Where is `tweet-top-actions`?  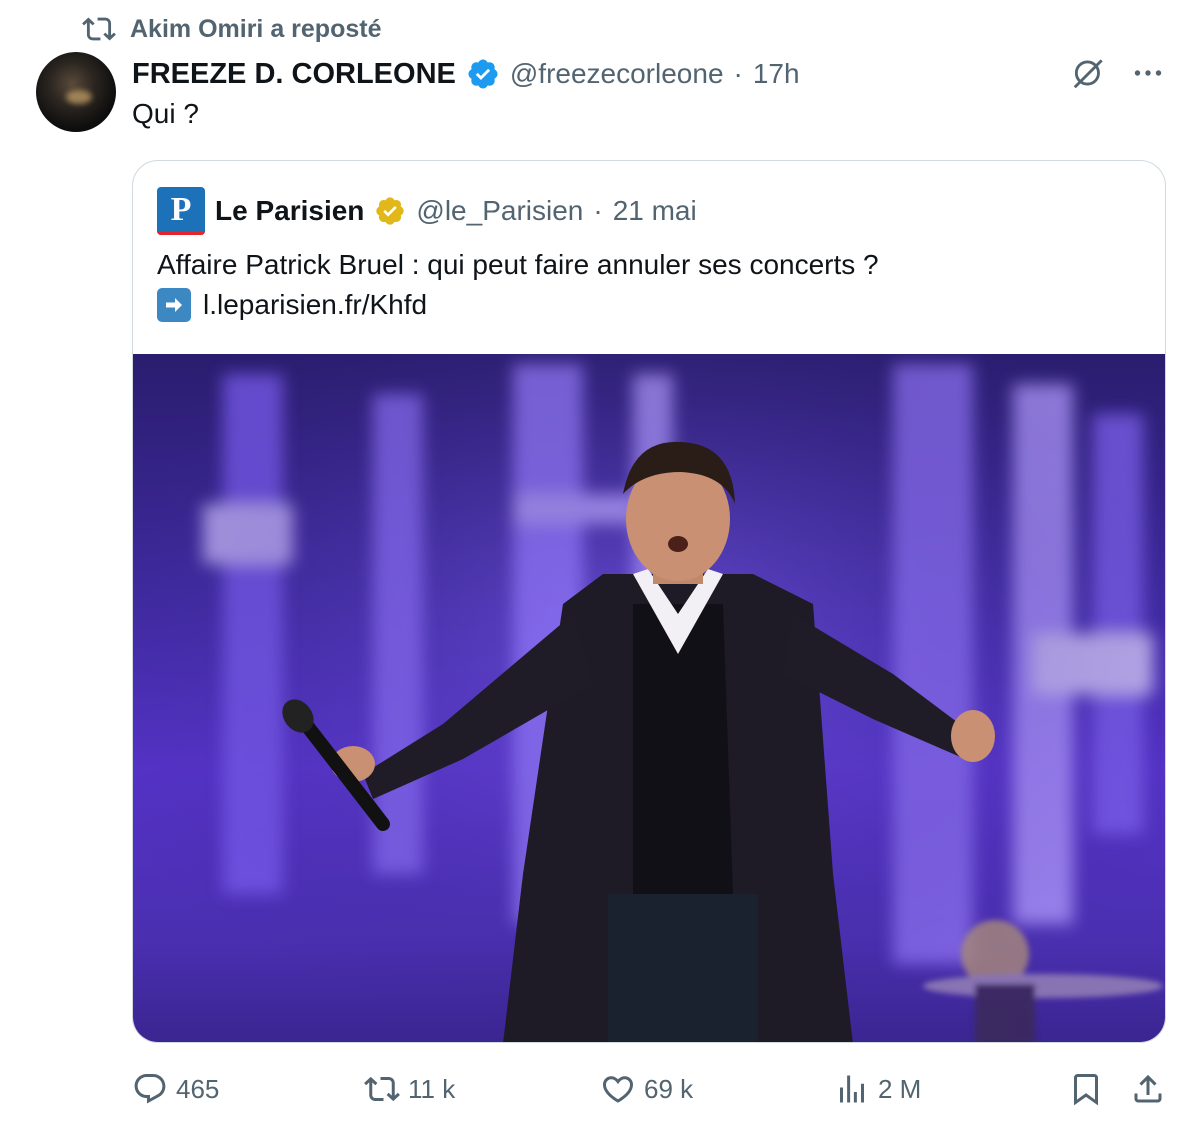 tweet-top-actions is located at coordinates (1118, 73).